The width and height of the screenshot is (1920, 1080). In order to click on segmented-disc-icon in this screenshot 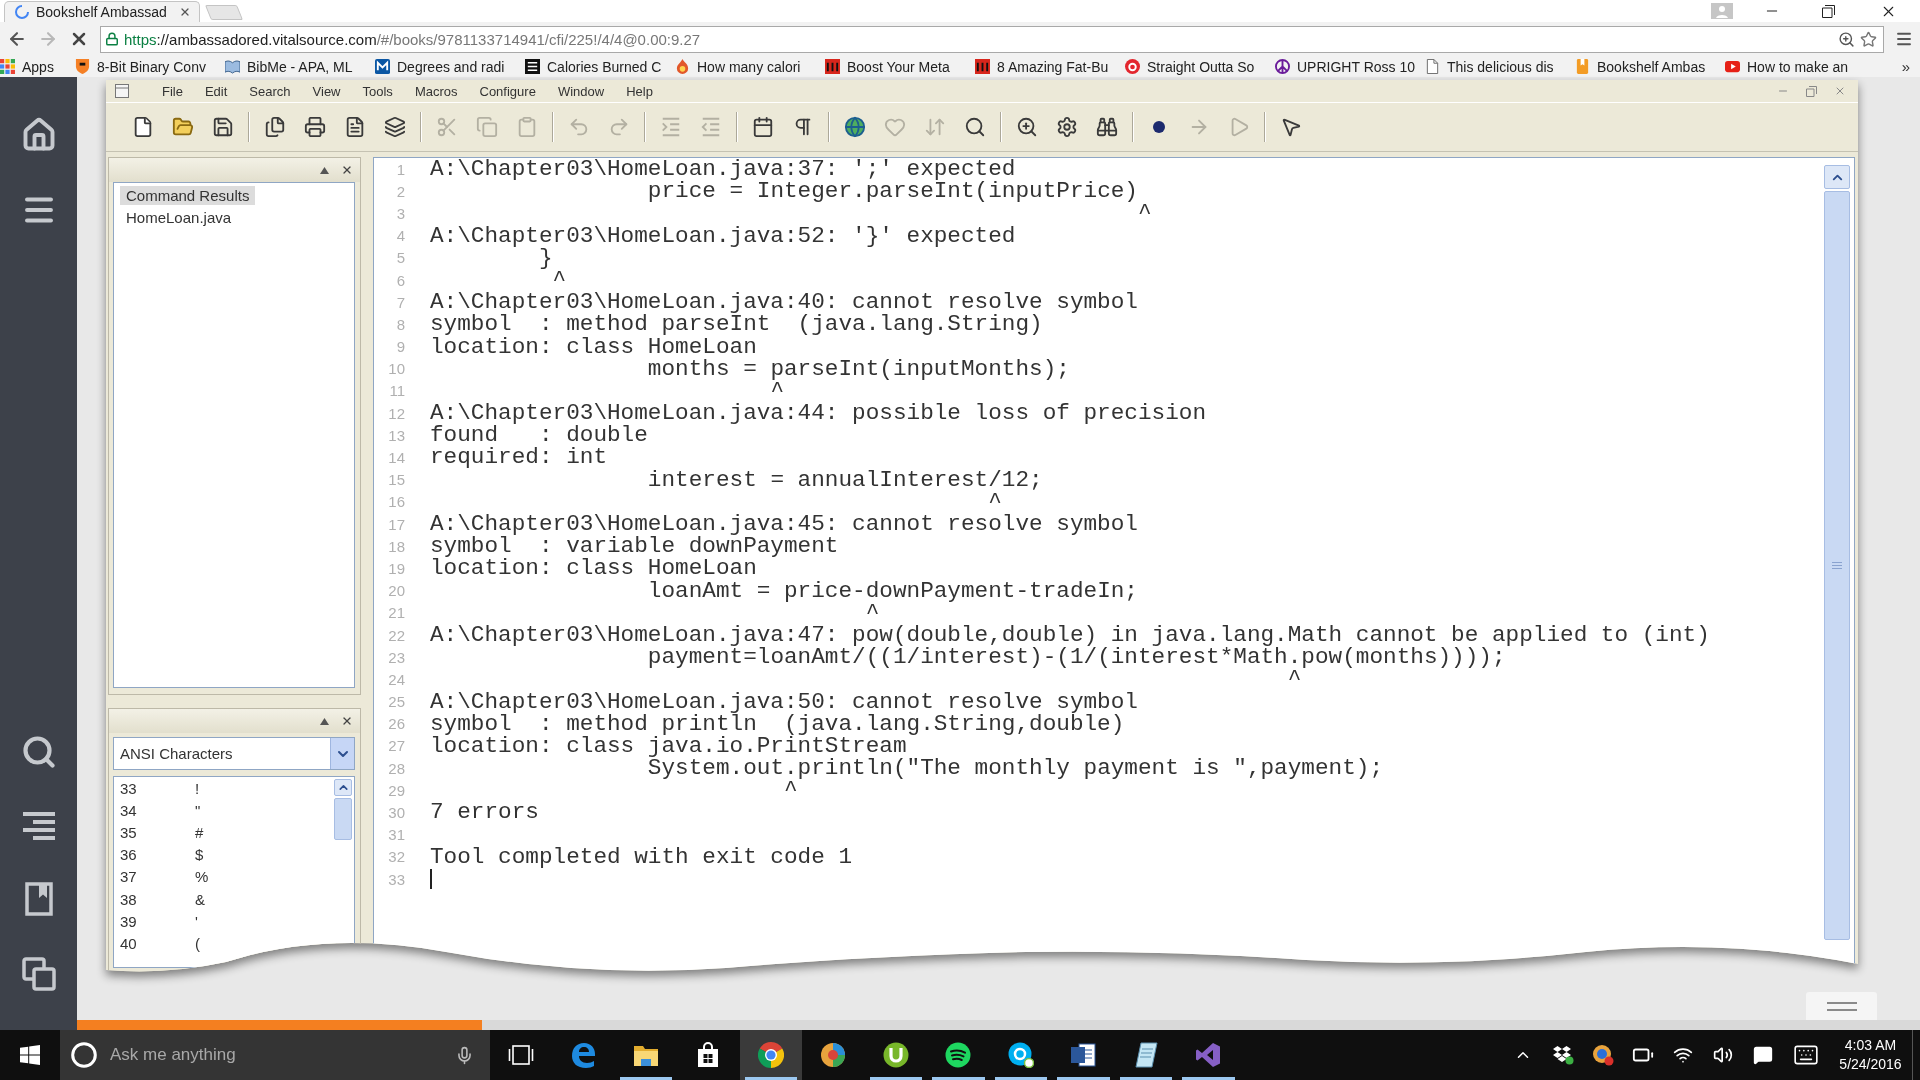, I will do `click(833, 1055)`.